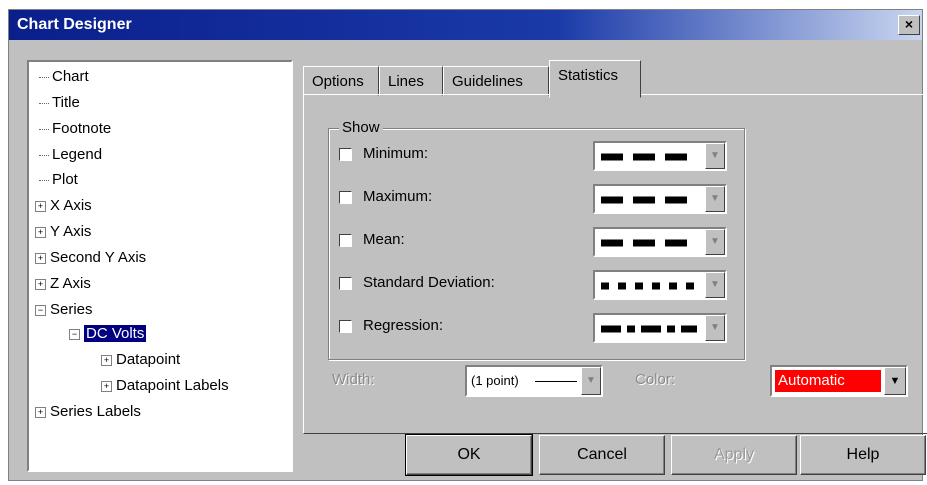  I want to click on maximum-label: Maximum:, so click(398, 196).